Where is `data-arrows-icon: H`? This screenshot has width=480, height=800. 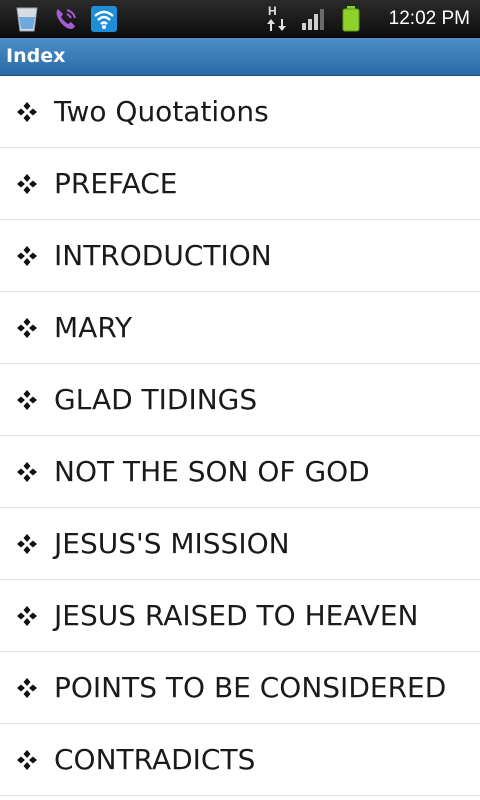 data-arrows-icon: H is located at coordinates (278, 19).